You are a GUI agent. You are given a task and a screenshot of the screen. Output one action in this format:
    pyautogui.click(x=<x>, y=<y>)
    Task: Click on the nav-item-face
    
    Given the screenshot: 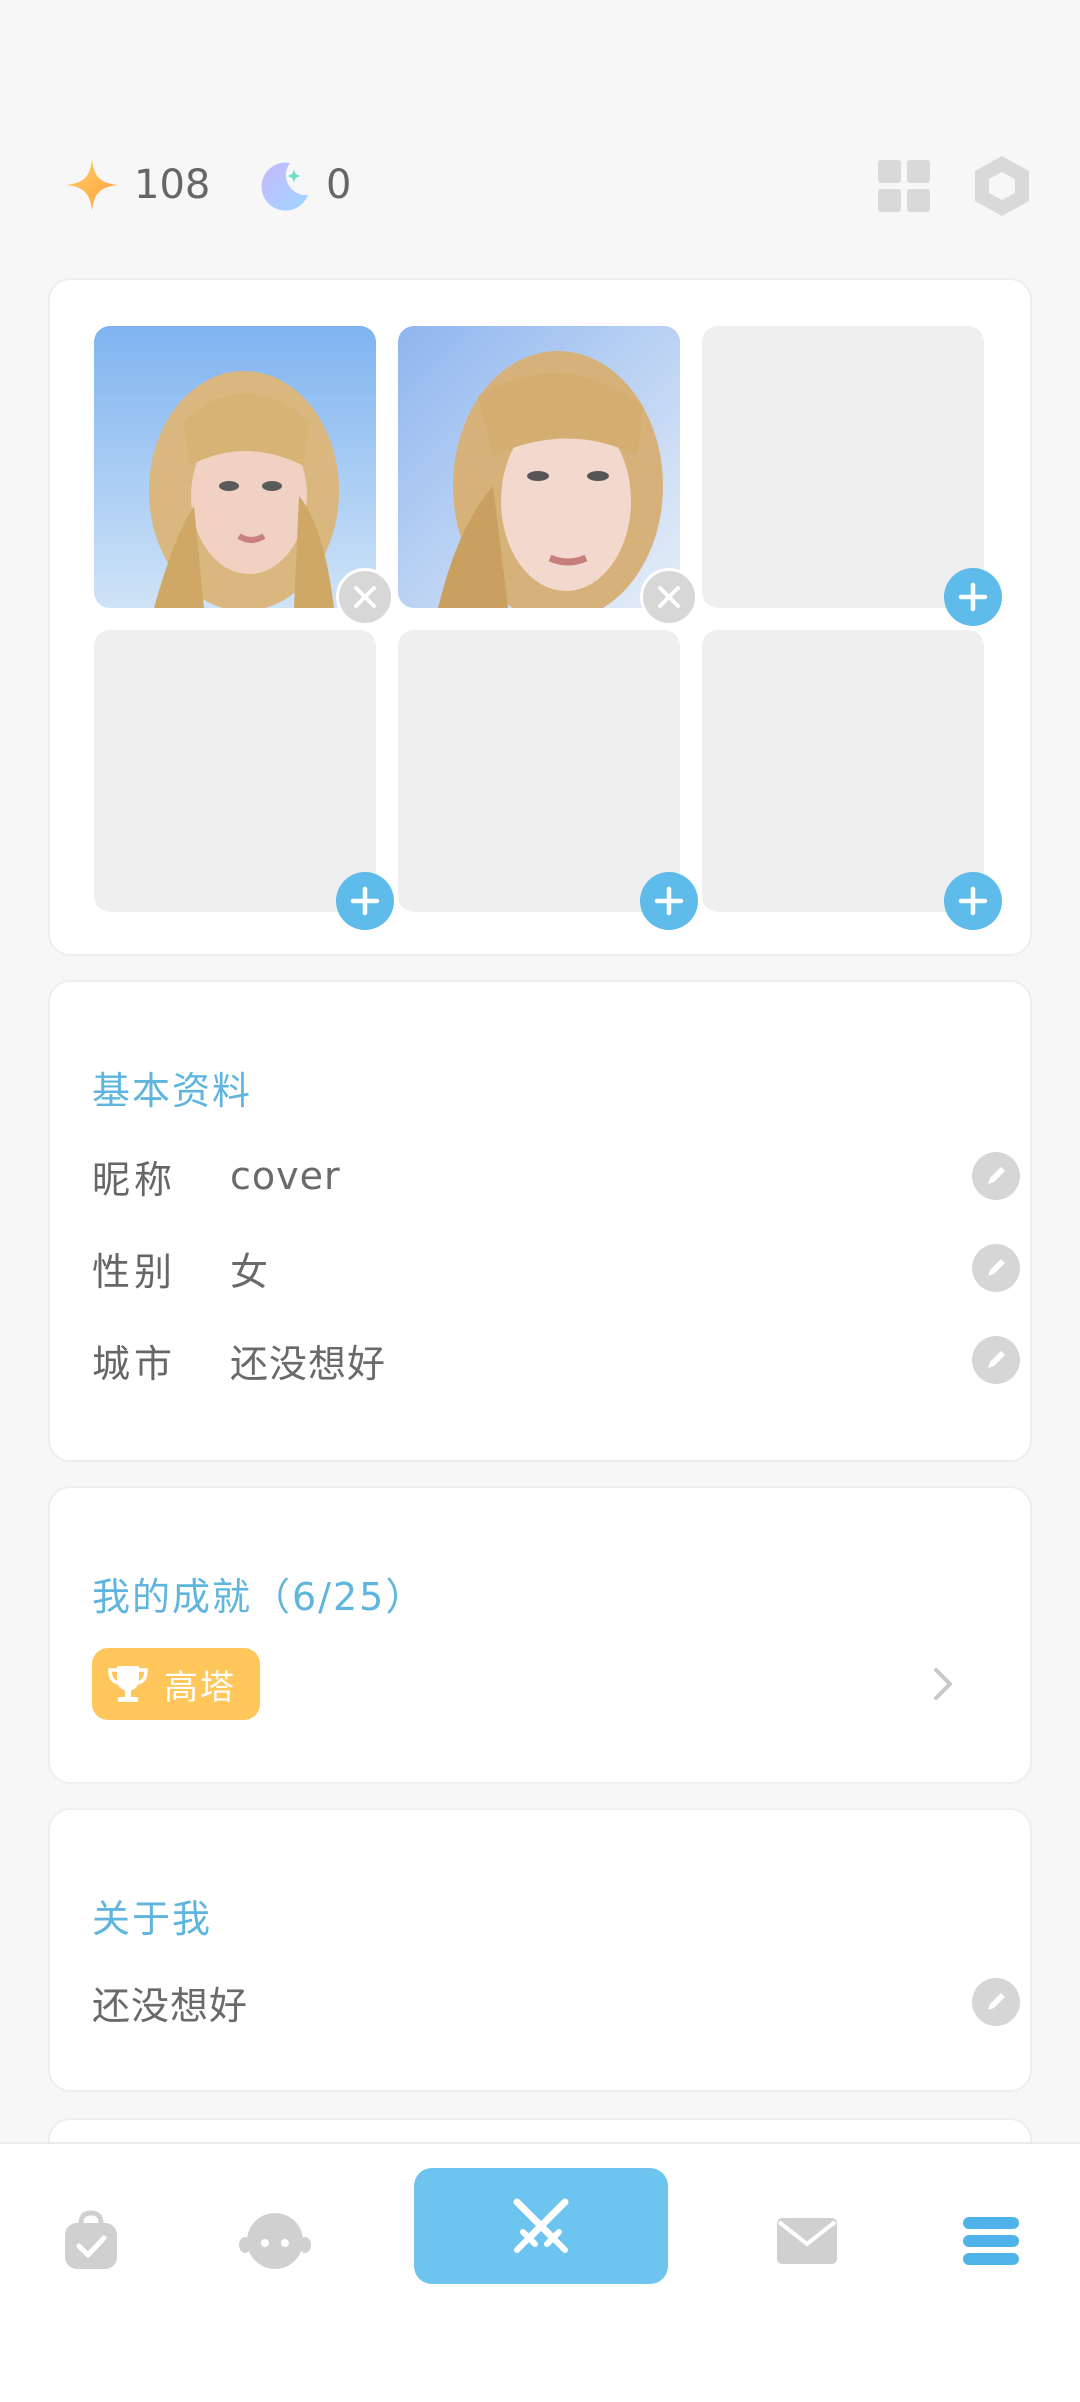 What is the action you would take?
    pyautogui.click(x=275, y=2241)
    